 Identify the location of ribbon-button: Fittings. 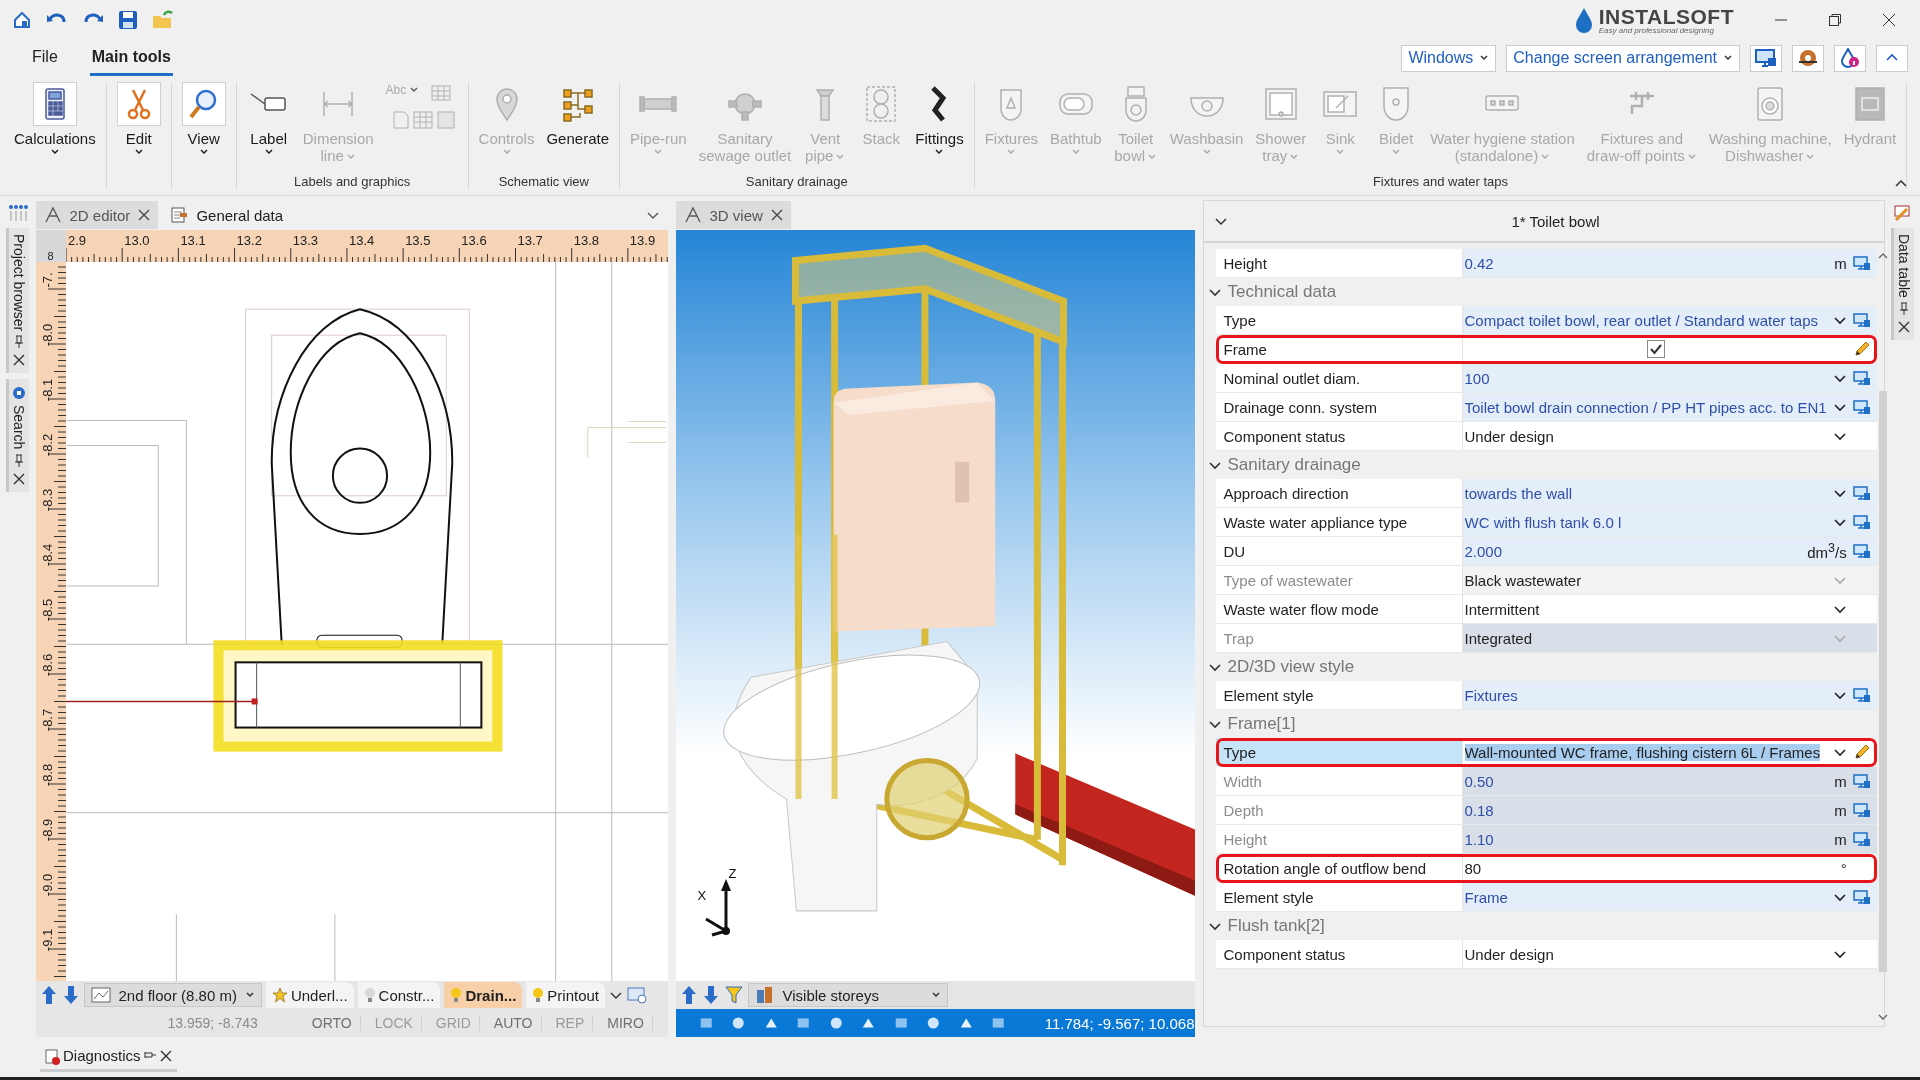
(939, 119).